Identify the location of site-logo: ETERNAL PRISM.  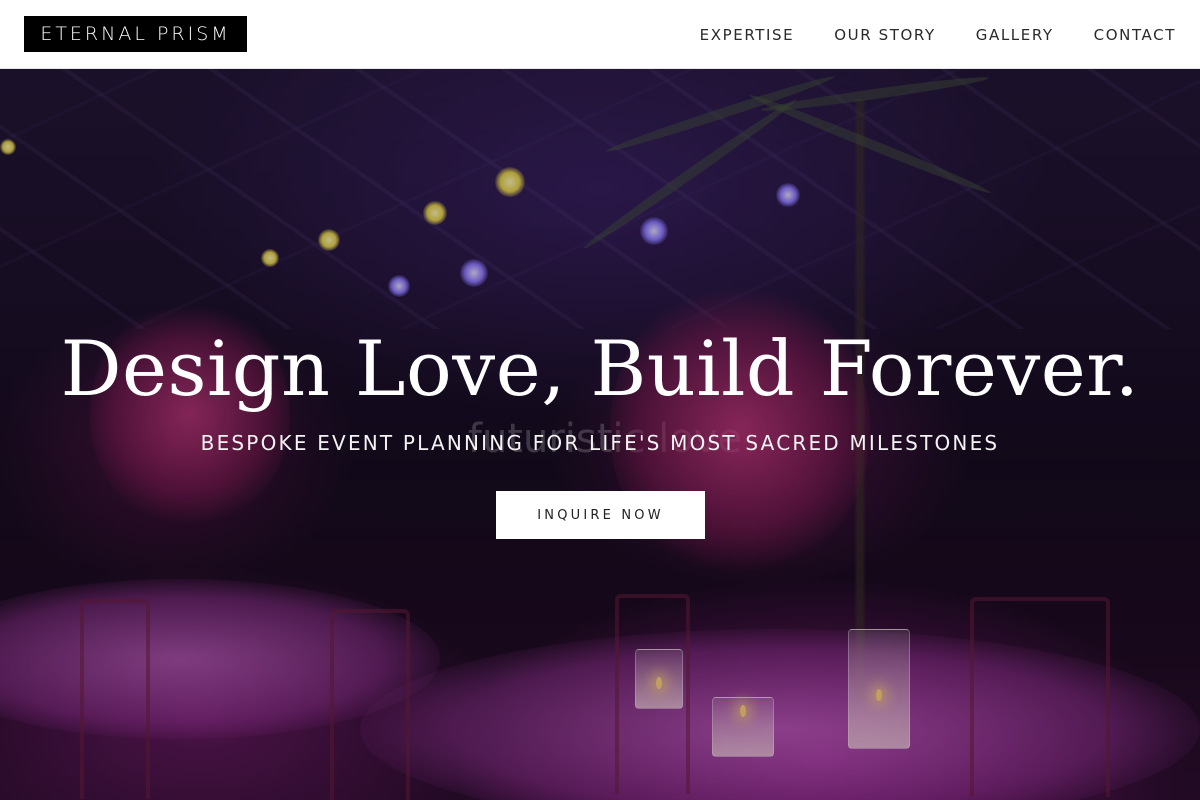
(135, 34).